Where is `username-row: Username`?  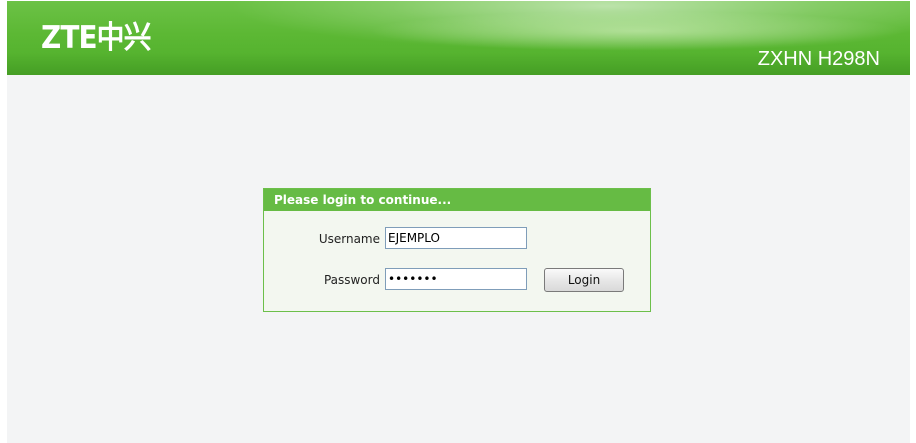 username-row: Username is located at coordinates (457, 239).